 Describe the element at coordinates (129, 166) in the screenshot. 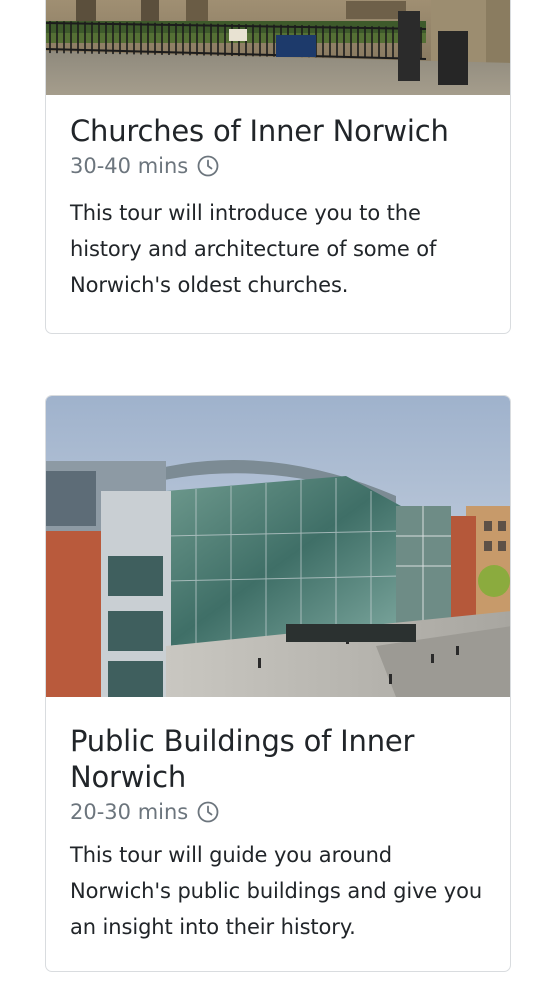

I see `duration-text: 30-40 mins` at that location.